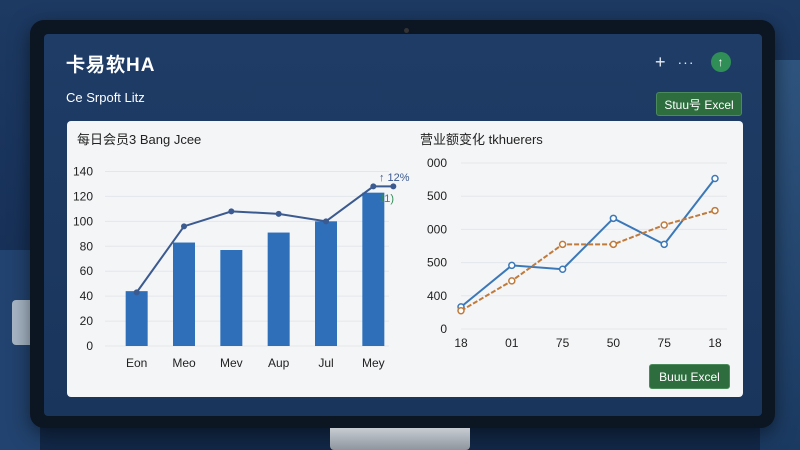 The height and width of the screenshot is (450, 800). Describe the element at coordinates (699, 104) in the screenshot. I see `export-excel-button-top: Stuu号 Excel` at that location.